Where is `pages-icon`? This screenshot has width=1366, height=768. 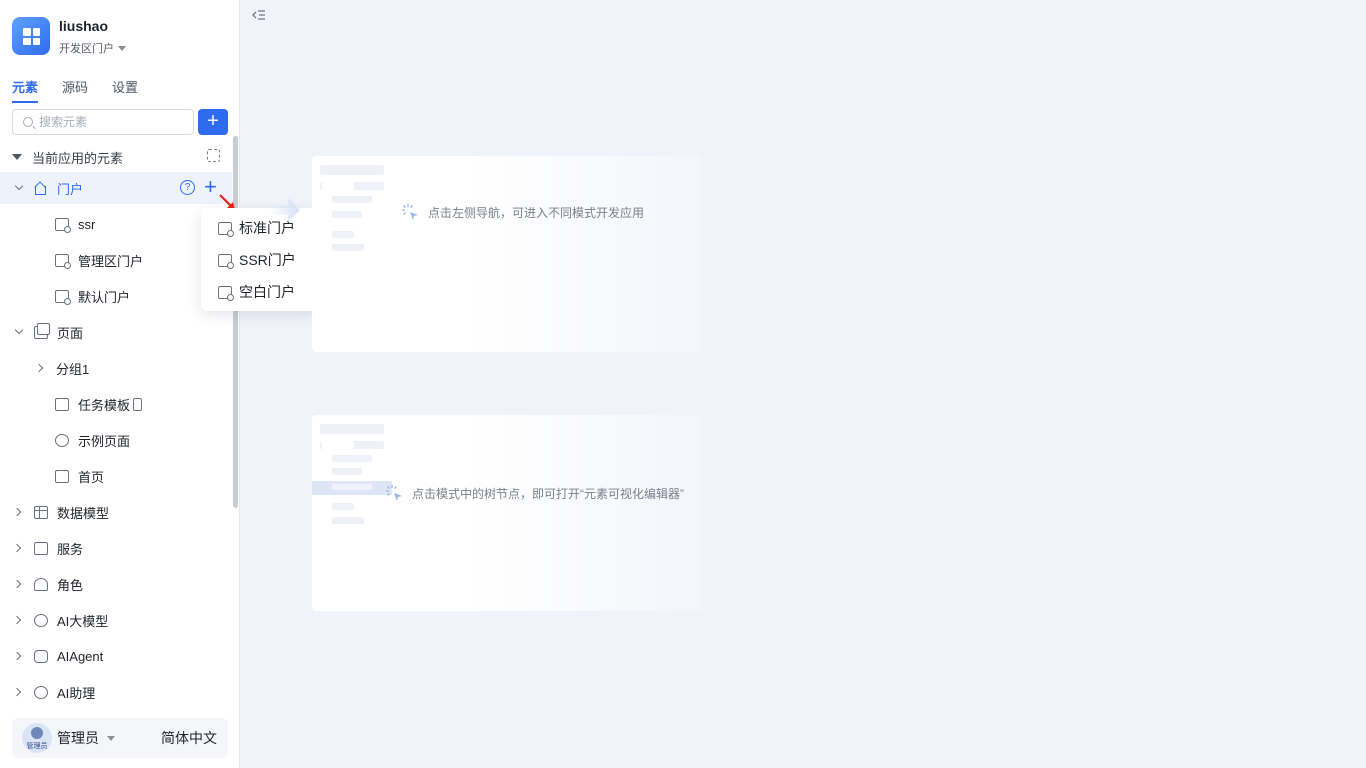
pages-icon is located at coordinates (42, 330).